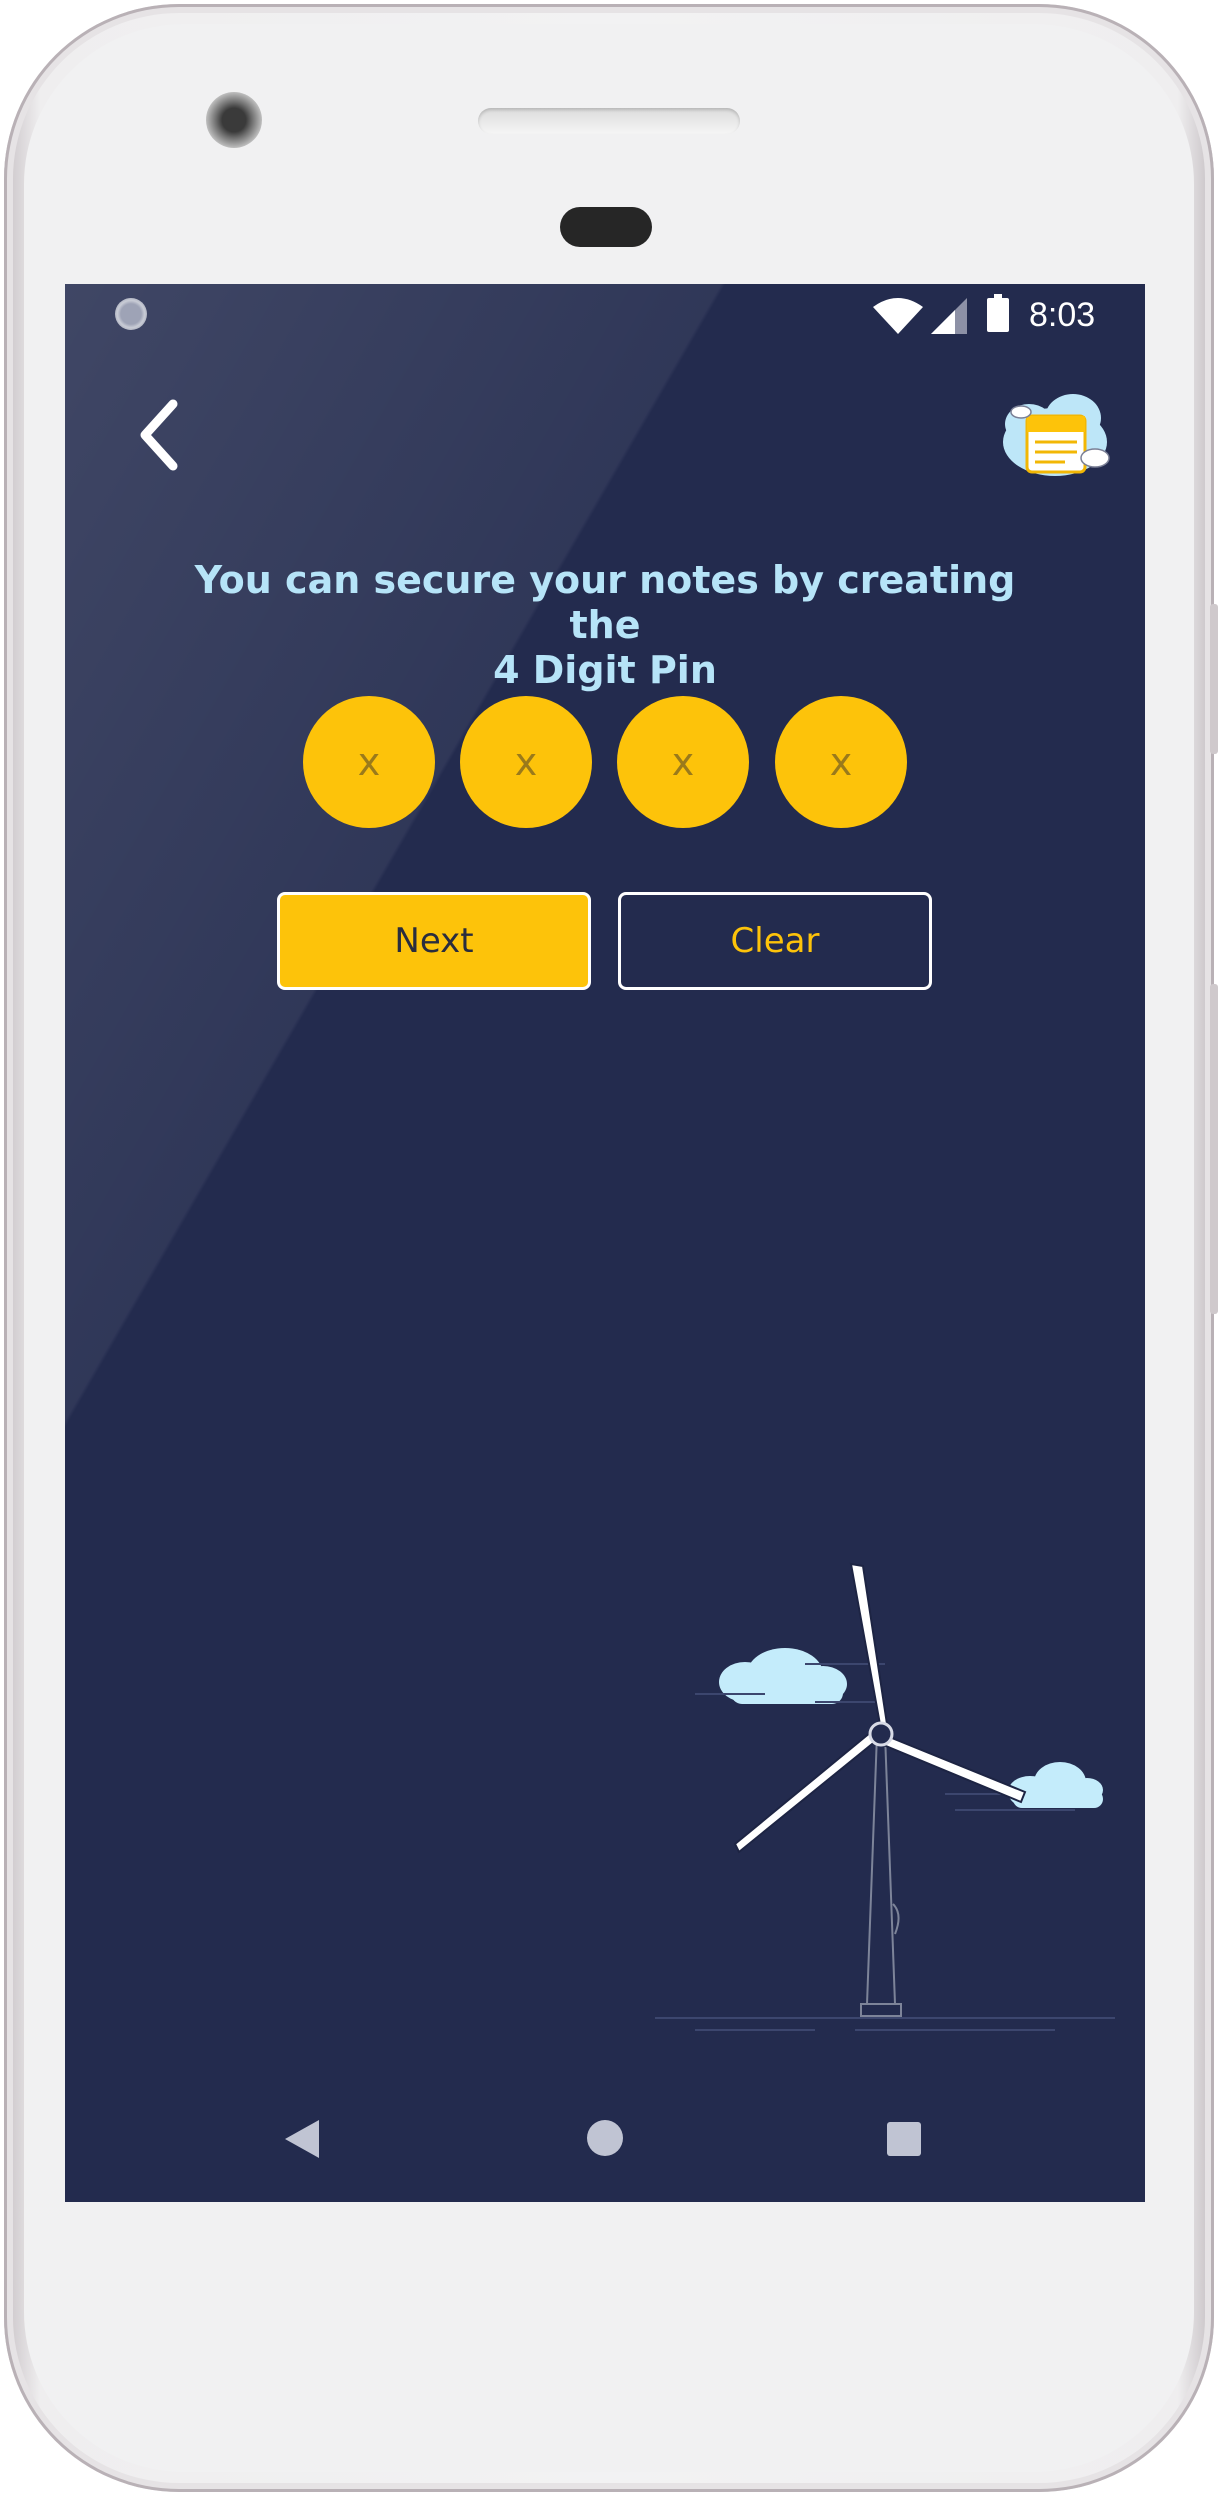  Describe the element at coordinates (885, 1796) in the screenshot. I see `windmill-illustration` at that location.